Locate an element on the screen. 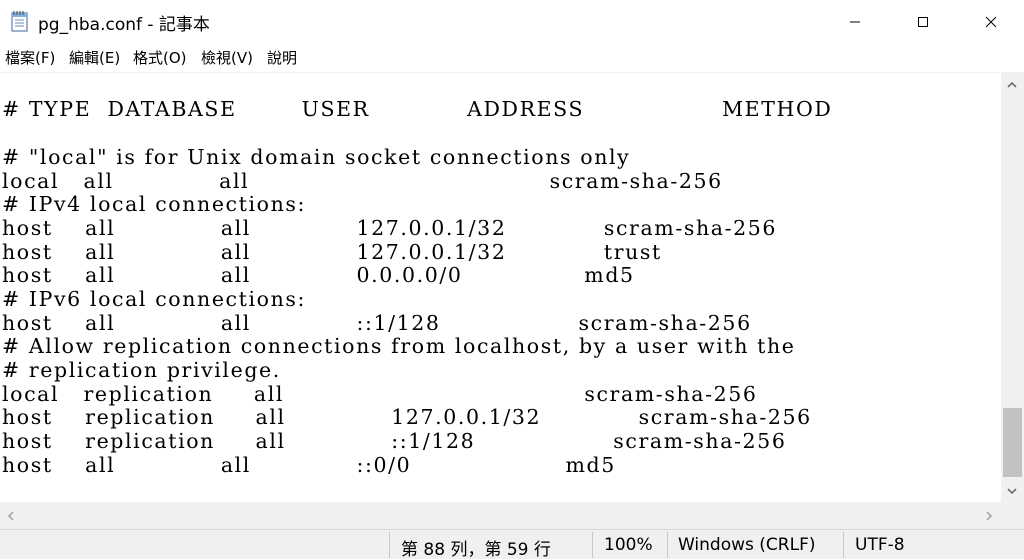 This screenshot has width=1024, height=560. text-line: host all all ::0/0 md5 is located at coordinates (309, 465).